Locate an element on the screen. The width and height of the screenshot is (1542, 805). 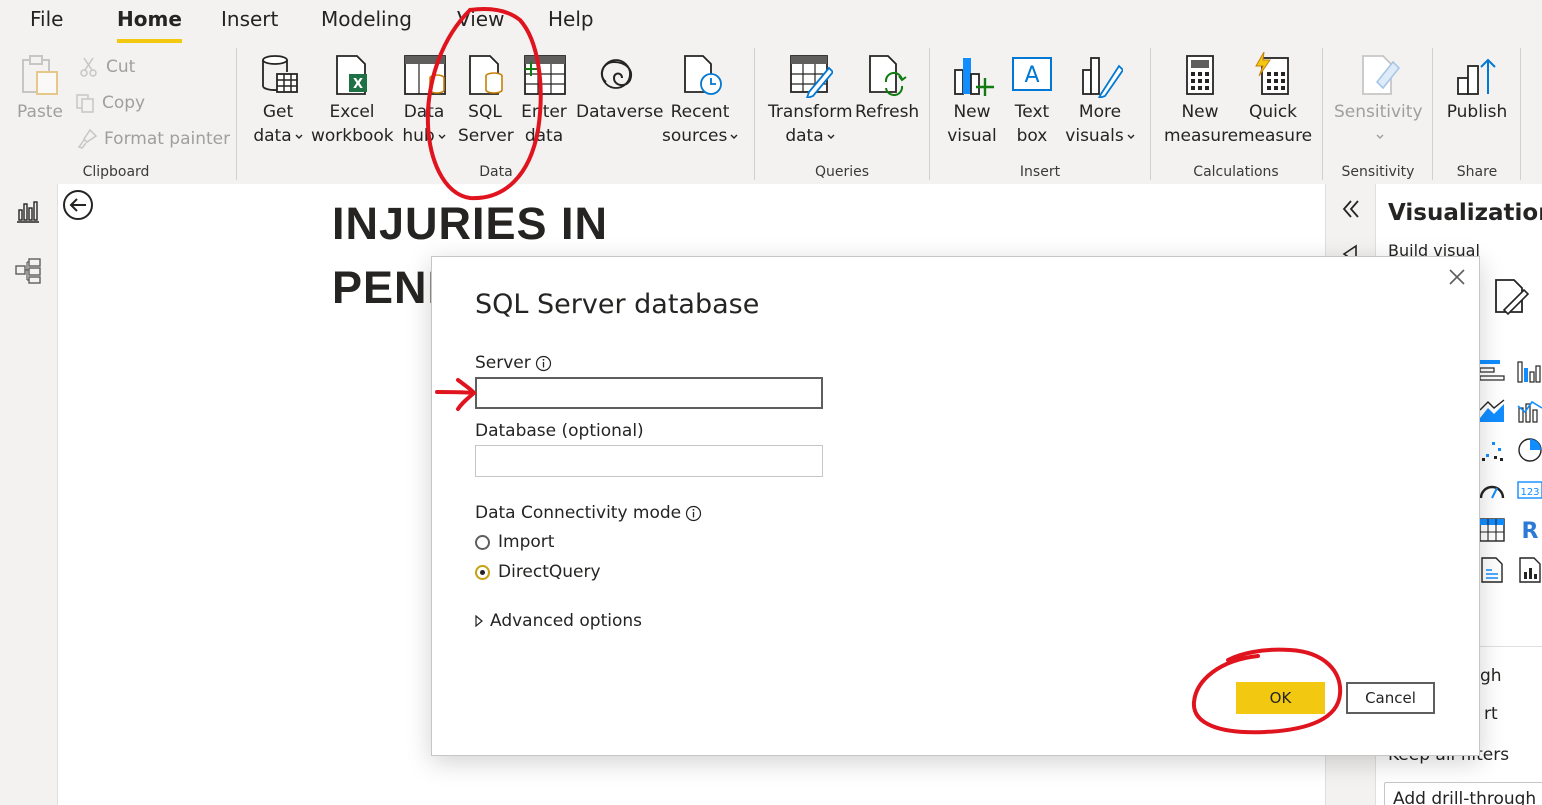
ok-button: OK is located at coordinates (1280, 698).